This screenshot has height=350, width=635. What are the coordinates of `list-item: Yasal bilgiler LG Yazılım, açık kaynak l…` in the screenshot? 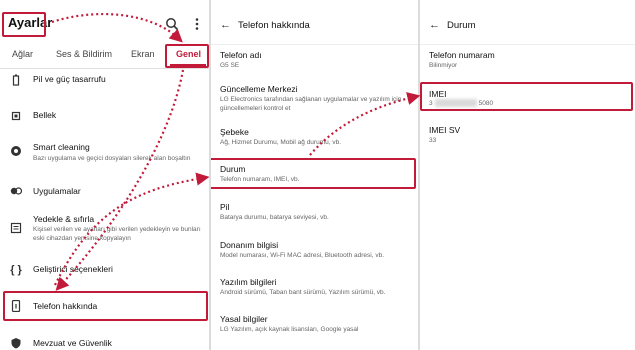 It's located at (314, 325).